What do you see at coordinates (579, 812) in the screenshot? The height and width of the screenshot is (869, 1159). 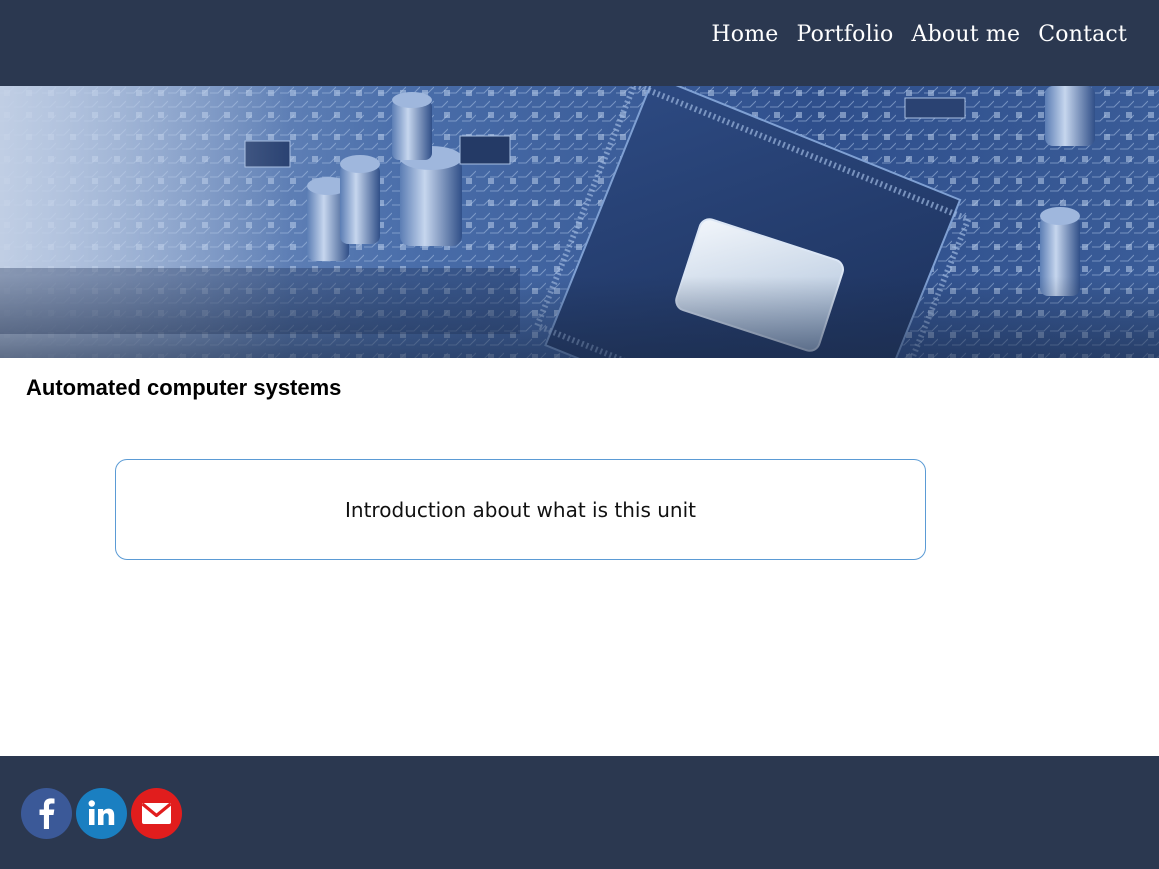 I see `footer` at bounding box center [579, 812].